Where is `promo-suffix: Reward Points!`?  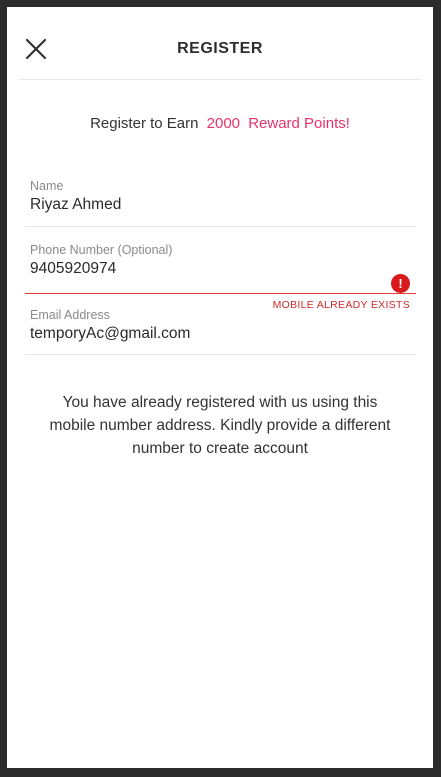
promo-suffix: Reward Points! is located at coordinates (299, 123).